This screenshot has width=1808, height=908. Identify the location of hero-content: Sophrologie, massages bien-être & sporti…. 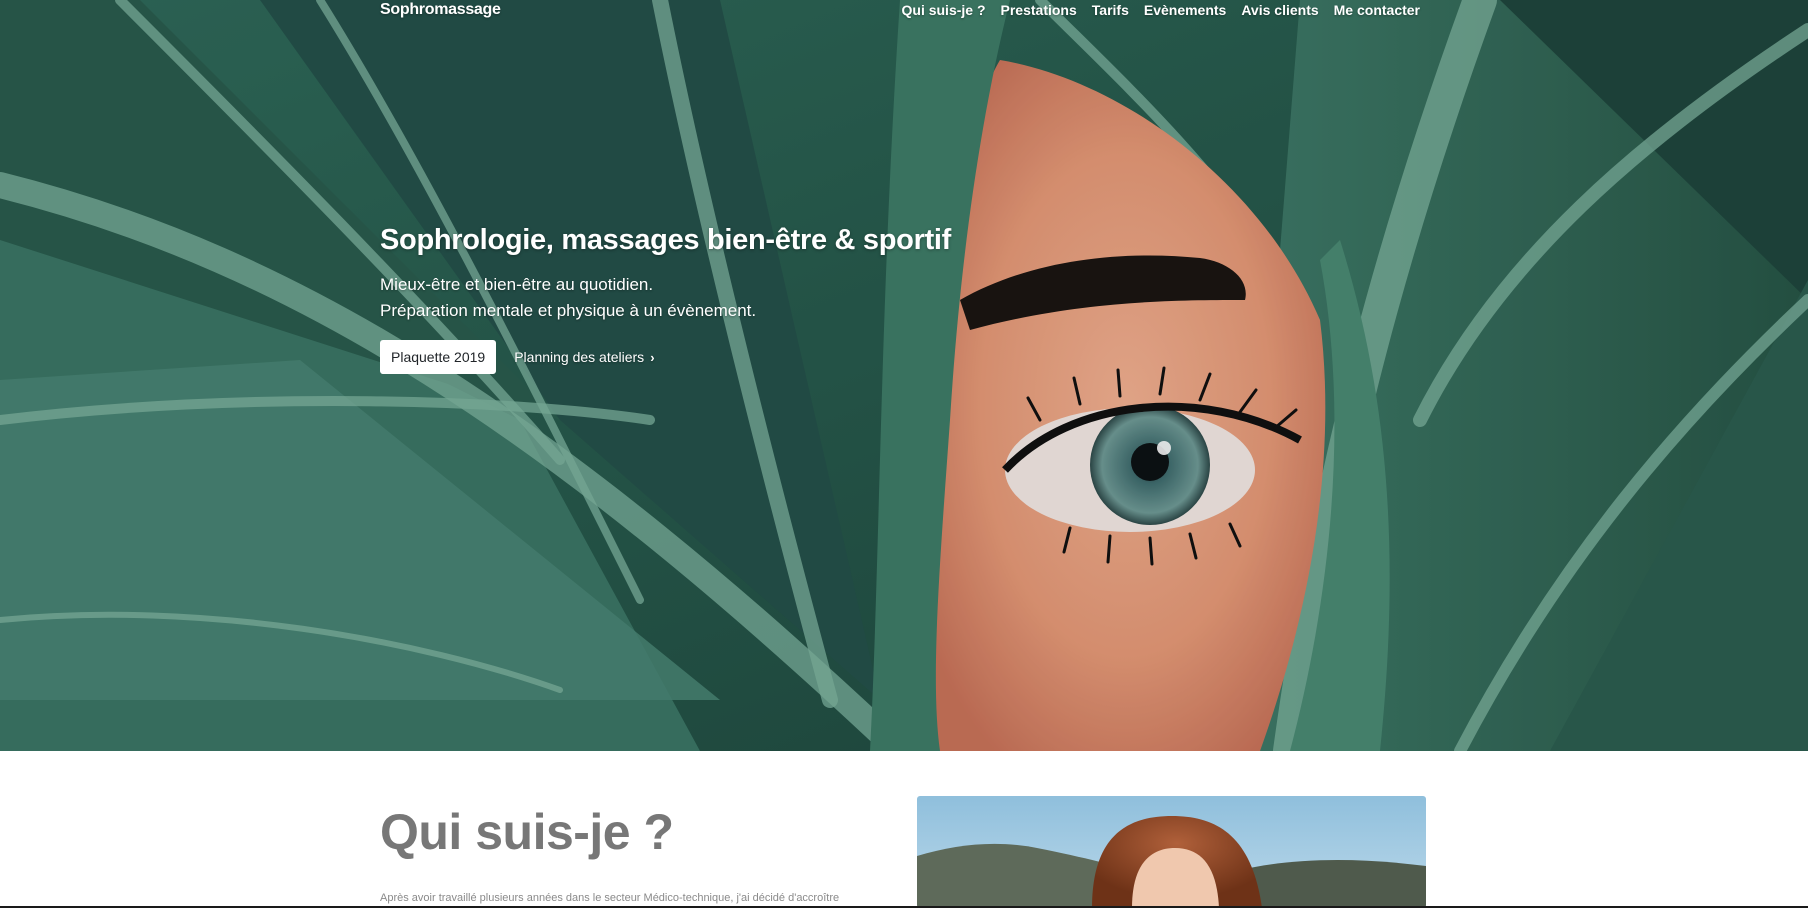
(730, 299).